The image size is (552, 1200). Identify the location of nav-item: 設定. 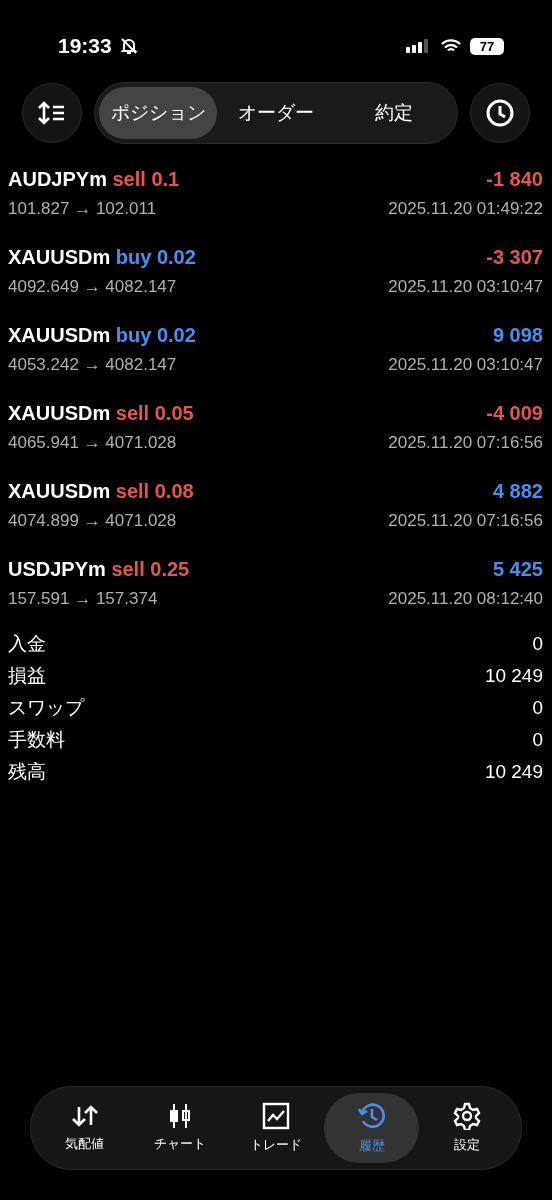
(467, 1128).